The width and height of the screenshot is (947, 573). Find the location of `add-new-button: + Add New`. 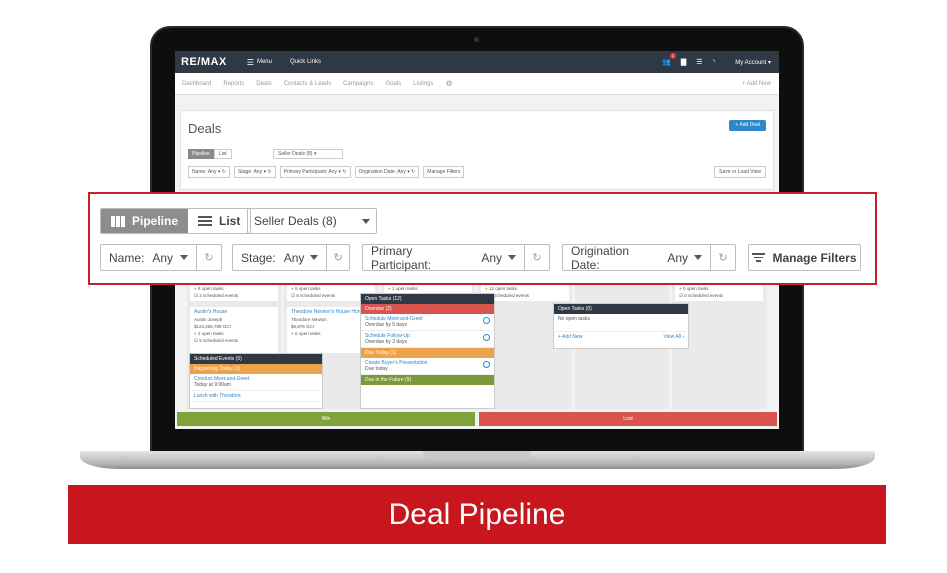

add-new-button: + Add New is located at coordinates (756, 84).